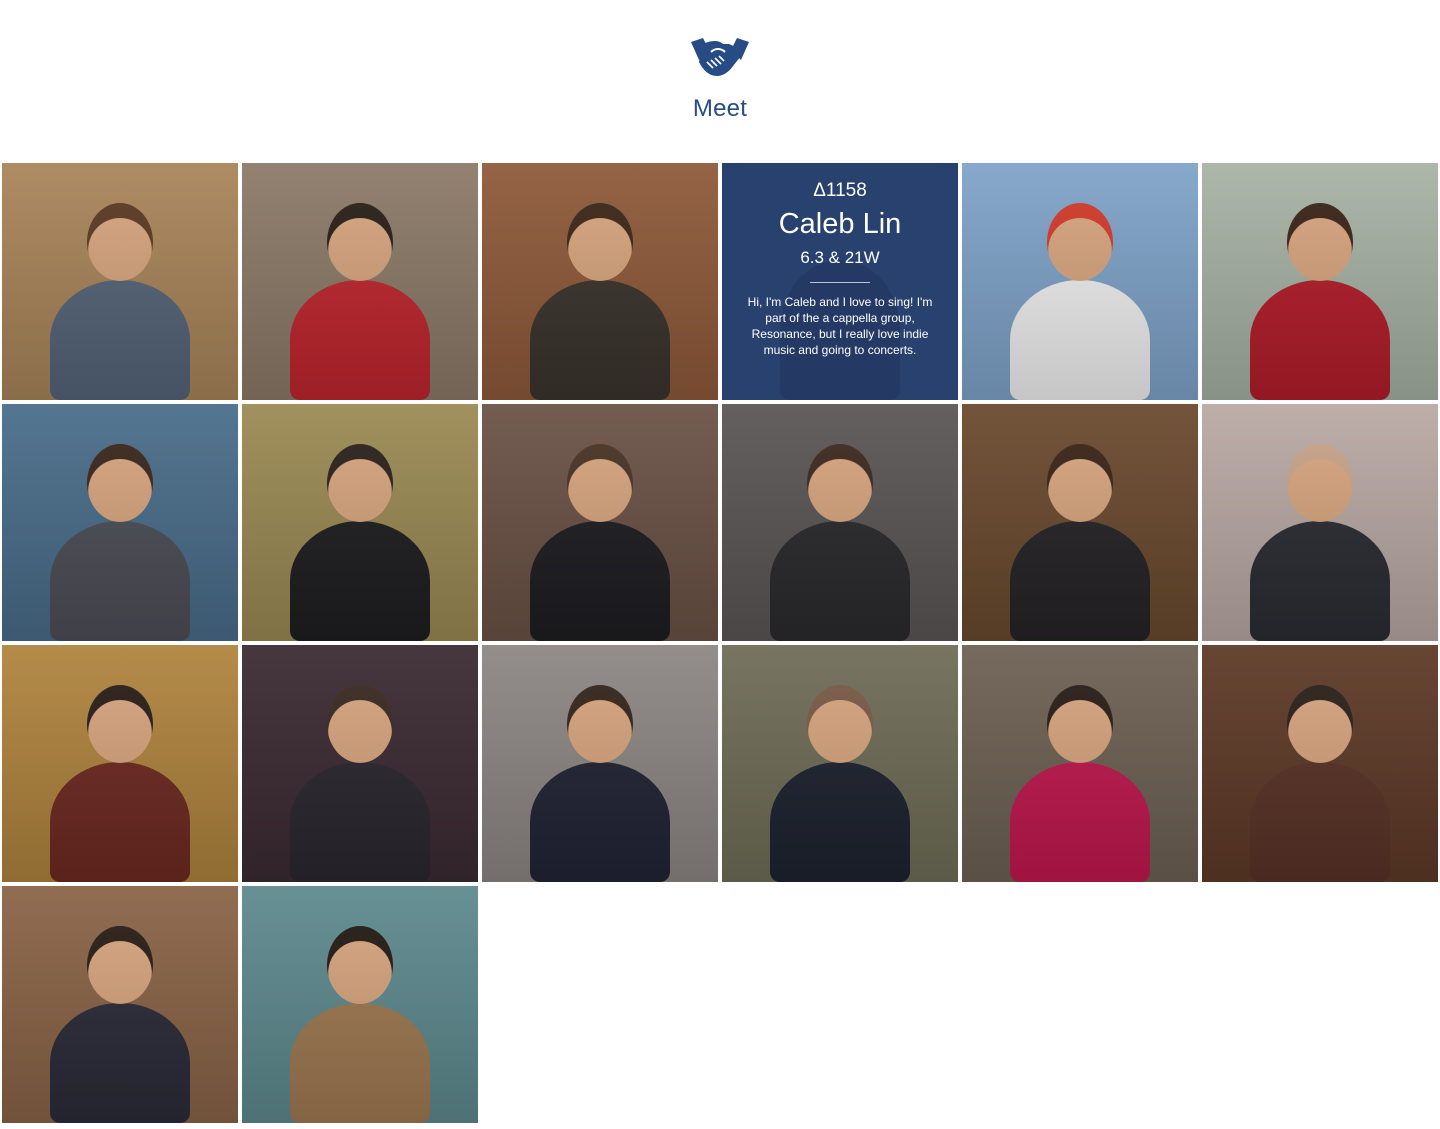  What do you see at coordinates (840, 257) in the screenshot?
I see `member-major: 6.3 & 21W` at bounding box center [840, 257].